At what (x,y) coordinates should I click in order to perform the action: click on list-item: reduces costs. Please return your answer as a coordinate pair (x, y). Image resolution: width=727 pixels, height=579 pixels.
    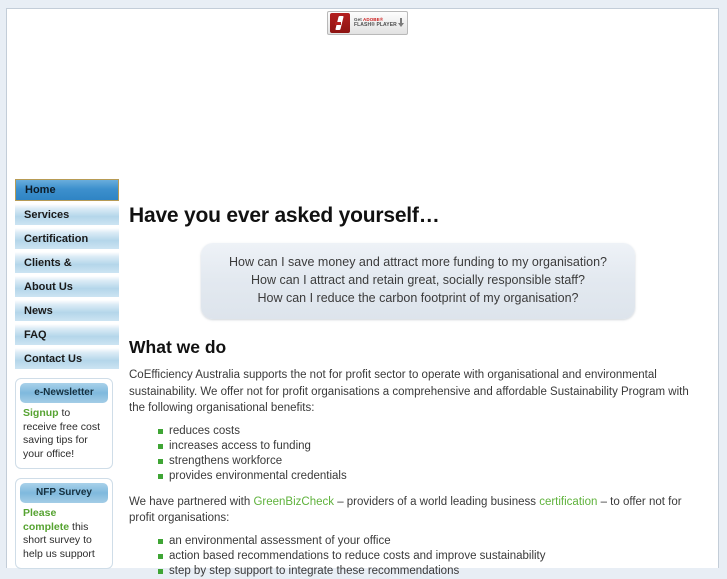
    Looking at the image, I should click on (436, 431).